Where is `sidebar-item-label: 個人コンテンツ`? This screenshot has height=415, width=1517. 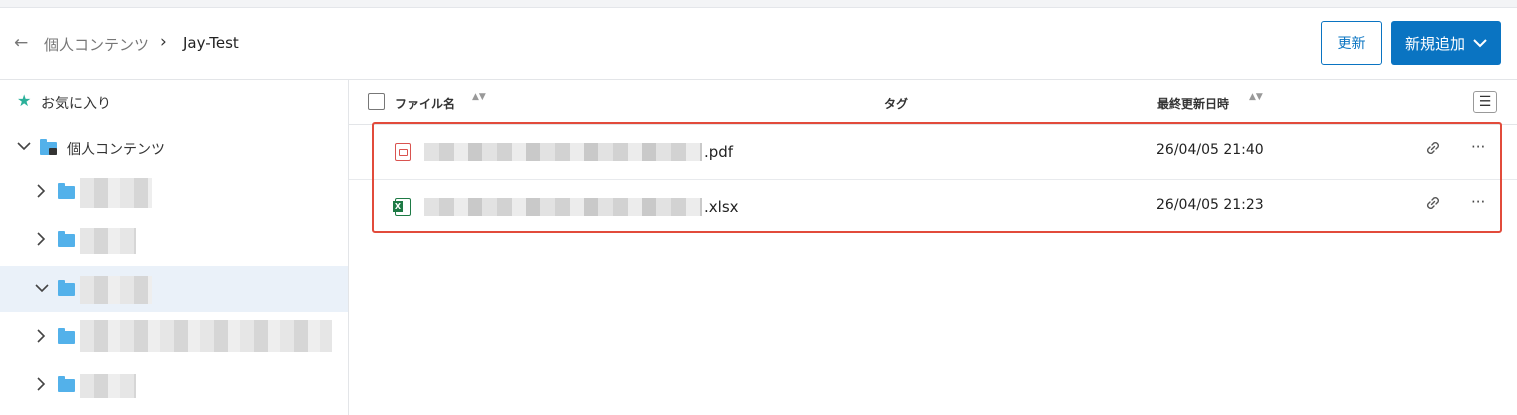 sidebar-item-label: 個人コンテンツ is located at coordinates (116, 150).